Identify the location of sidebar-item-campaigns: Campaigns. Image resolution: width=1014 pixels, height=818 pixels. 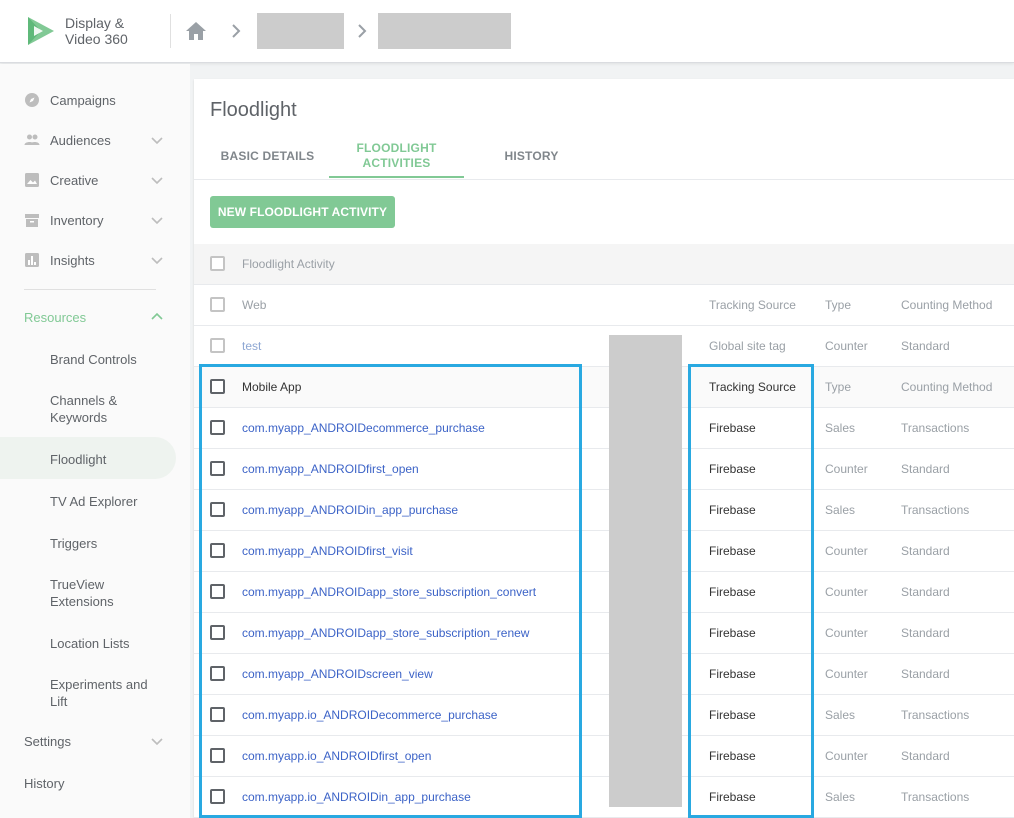
(88, 100).